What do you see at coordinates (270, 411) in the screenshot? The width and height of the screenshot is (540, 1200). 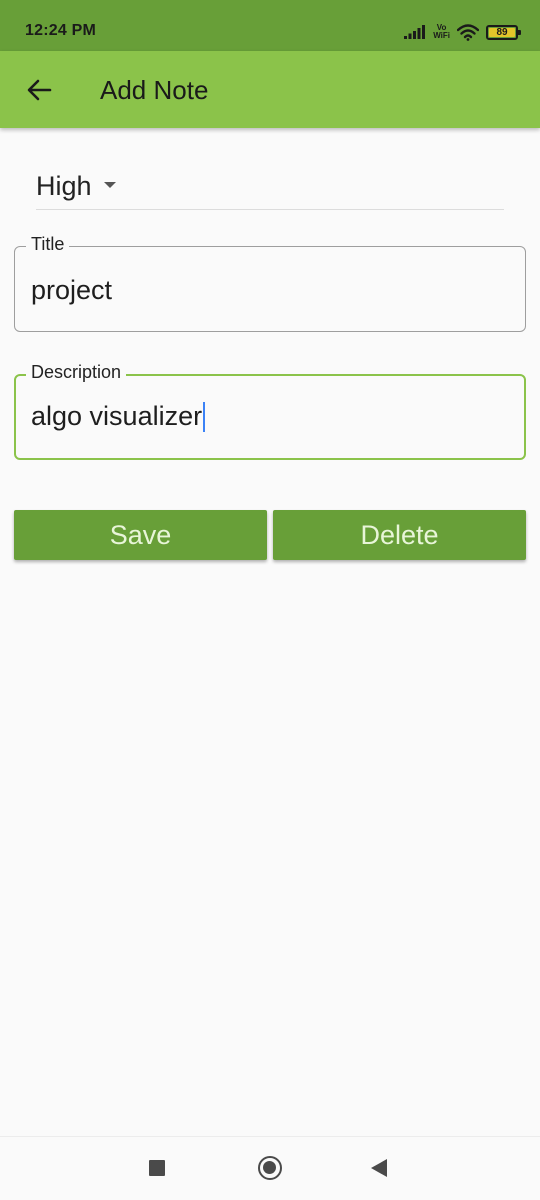 I see `description-field: Description algo visualizer` at bounding box center [270, 411].